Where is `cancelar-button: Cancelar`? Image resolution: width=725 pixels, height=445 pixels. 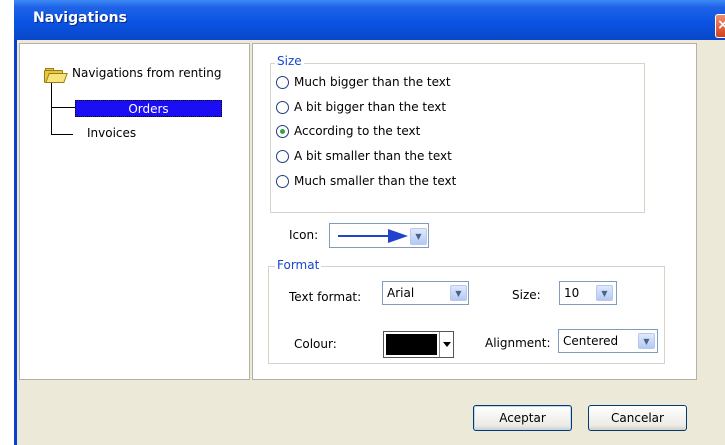 cancelar-button: Cancelar is located at coordinates (637, 418).